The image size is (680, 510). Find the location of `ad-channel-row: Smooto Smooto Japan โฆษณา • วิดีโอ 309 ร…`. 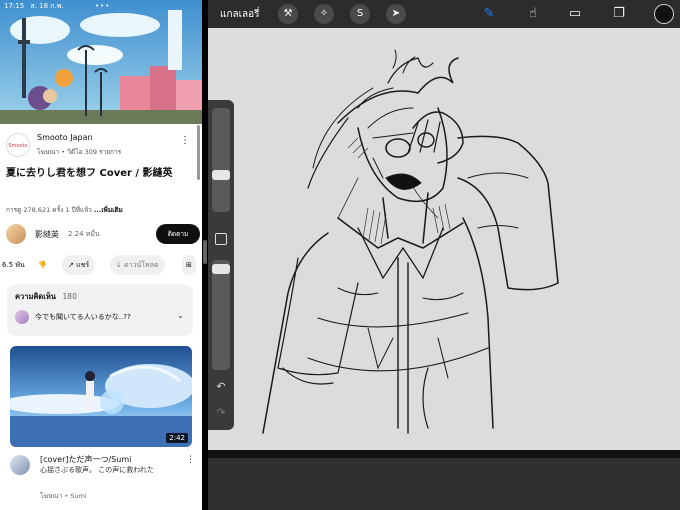

ad-channel-row: Smooto Smooto Japan โฆษณา • วิดีโอ 309 ร… is located at coordinates (104, 146).